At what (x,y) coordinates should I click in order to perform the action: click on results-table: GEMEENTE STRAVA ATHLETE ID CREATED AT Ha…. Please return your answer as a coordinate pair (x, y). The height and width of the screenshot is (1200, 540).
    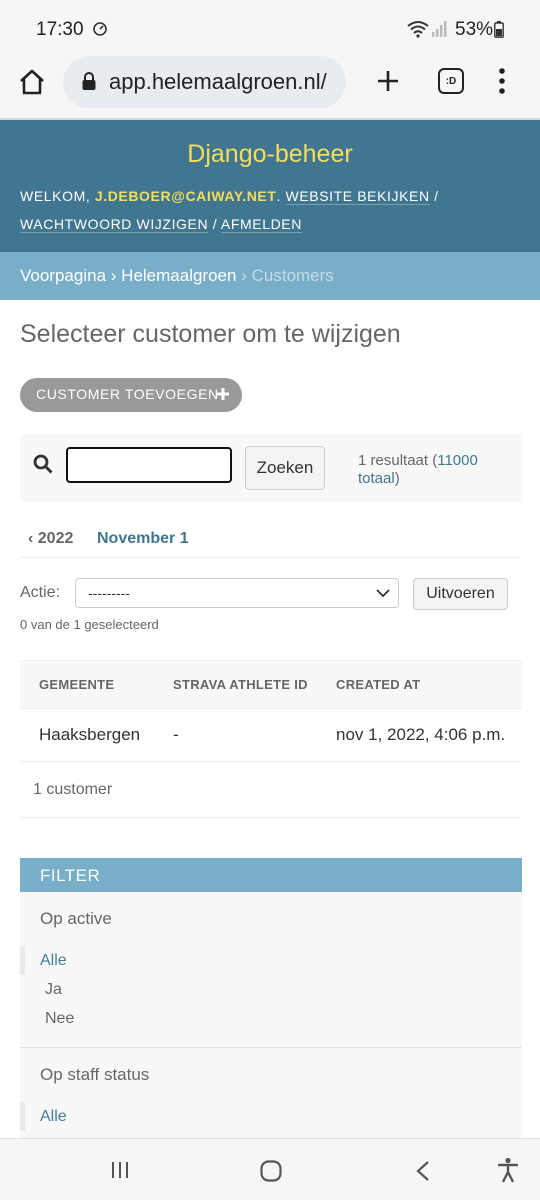
    Looking at the image, I should click on (271, 711).